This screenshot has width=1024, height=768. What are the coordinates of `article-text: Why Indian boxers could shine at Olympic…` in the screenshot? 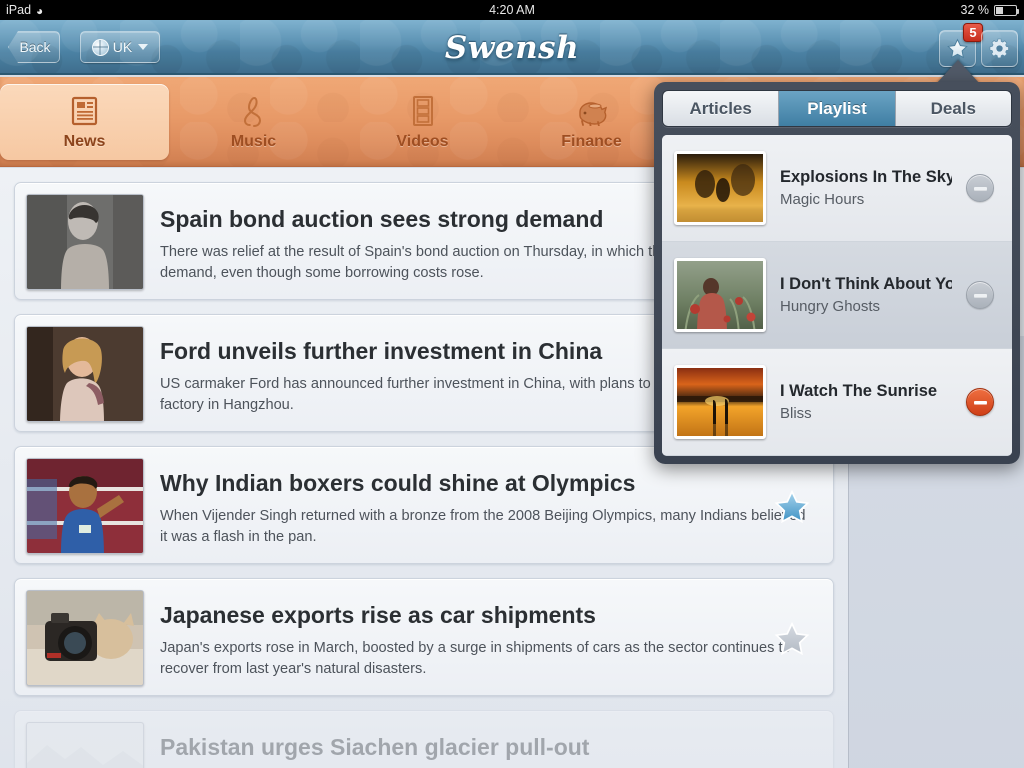 It's located at (491, 503).